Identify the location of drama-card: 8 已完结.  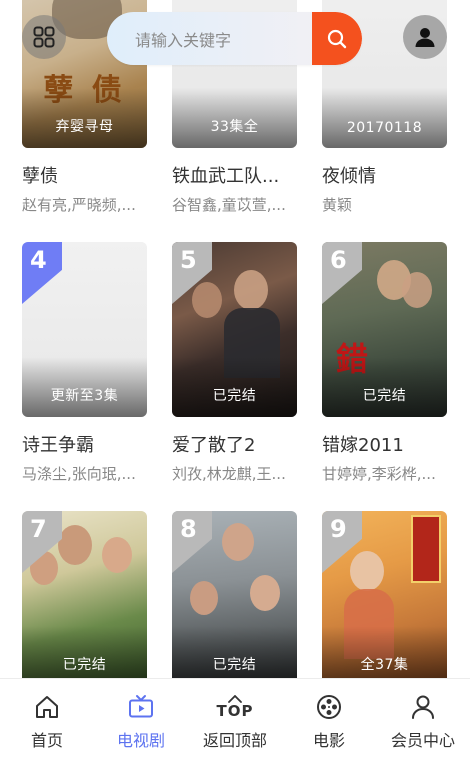
(234, 594).